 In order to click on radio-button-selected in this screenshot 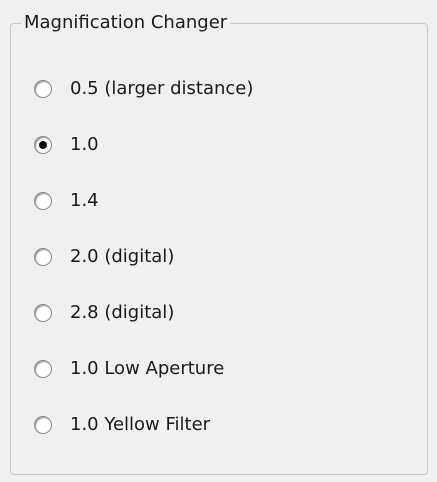, I will do `click(43, 145)`.